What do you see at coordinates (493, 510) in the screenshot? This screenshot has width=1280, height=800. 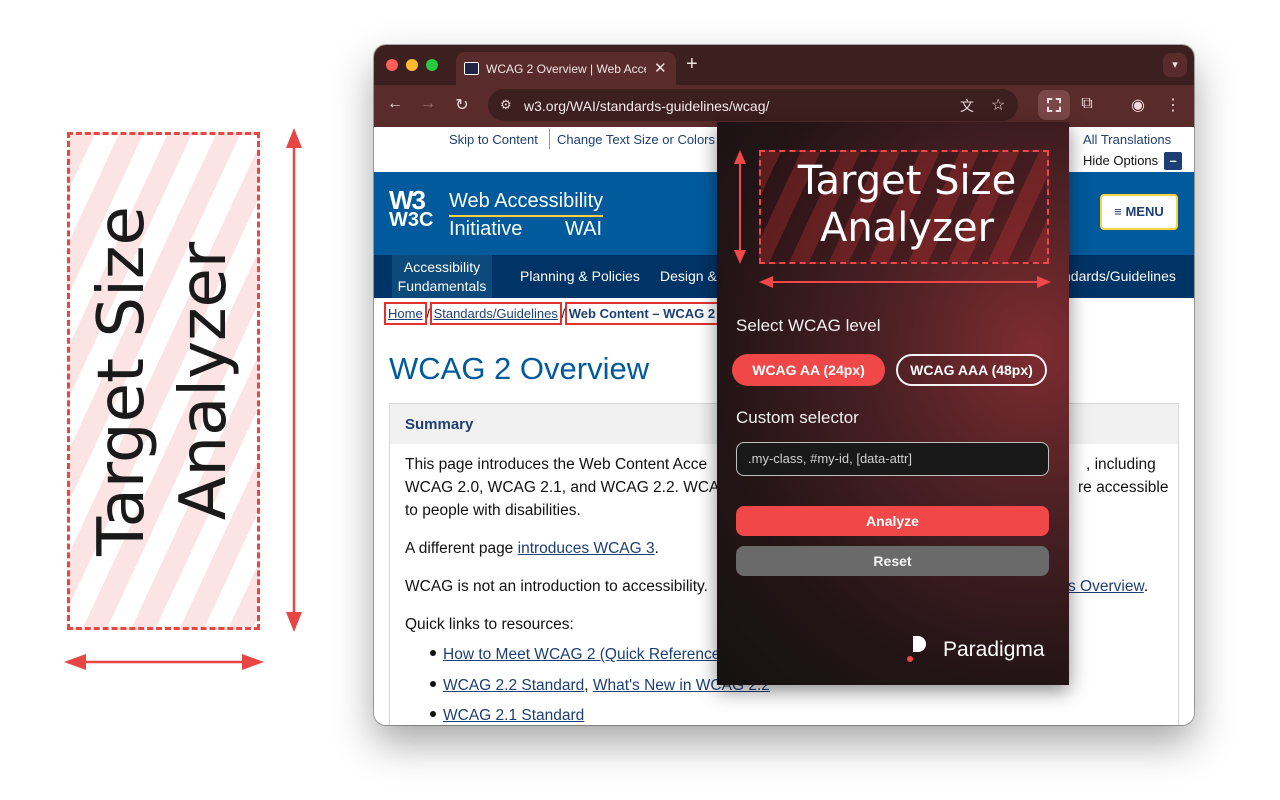 I see `summary-text-line3: to people with disabilities.` at bounding box center [493, 510].